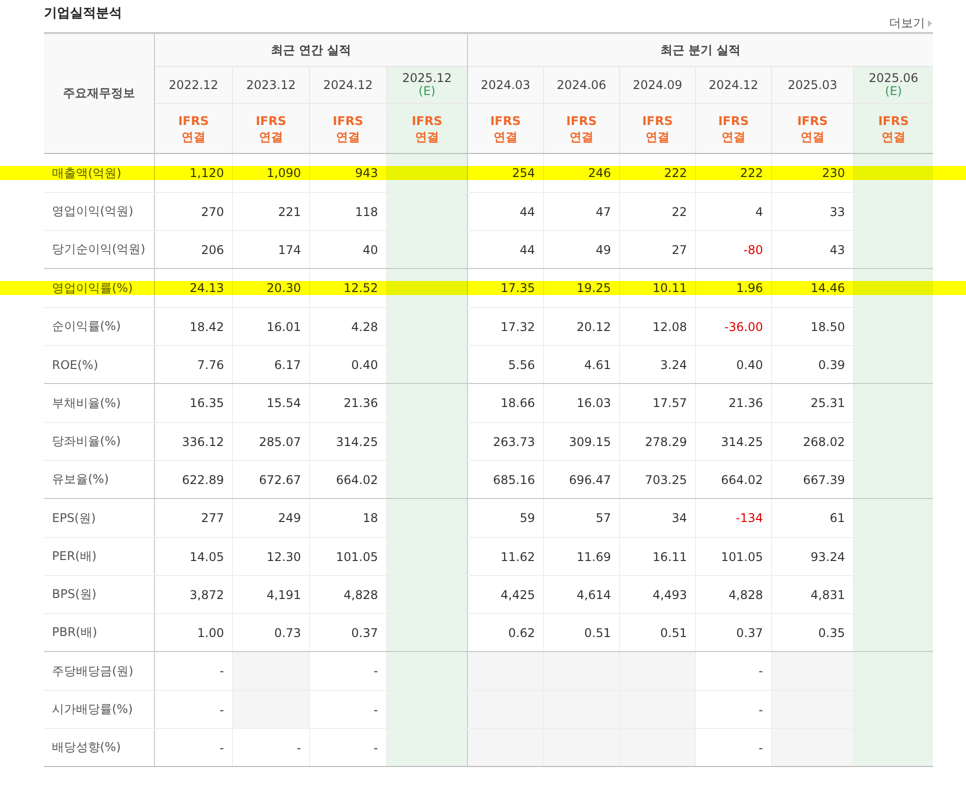  Describe the element at coordinates (930, 23) in the screenshot. I see `caret-icon` at that location.